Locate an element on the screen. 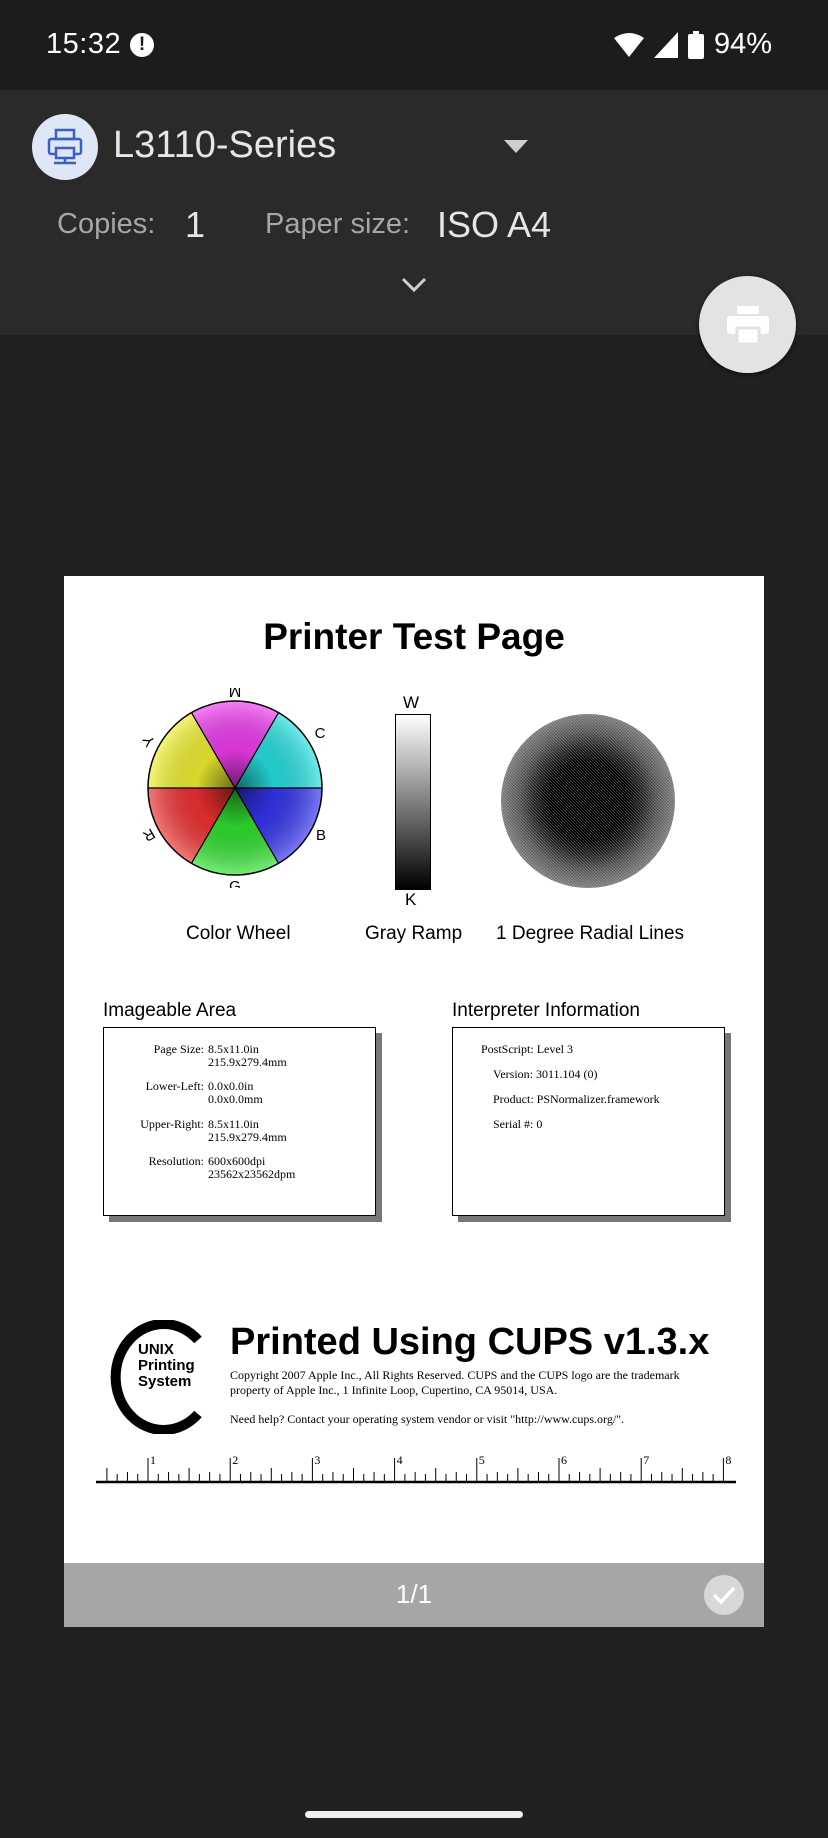 The height and width of the screenshot is (1838, 828). ruler-label: 7 is located at coordinates (646, 1460).